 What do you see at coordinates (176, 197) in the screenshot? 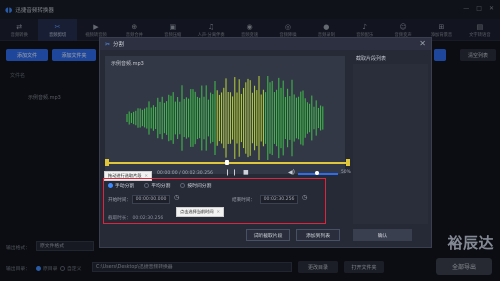
I see `start-clock-icon: ◷` at bounding box center [176, 197].